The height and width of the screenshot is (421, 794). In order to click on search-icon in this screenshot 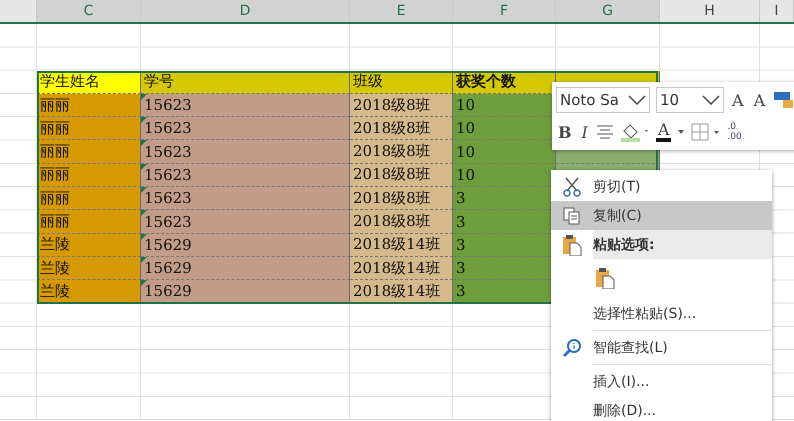, I will do `click(572, 348)`.